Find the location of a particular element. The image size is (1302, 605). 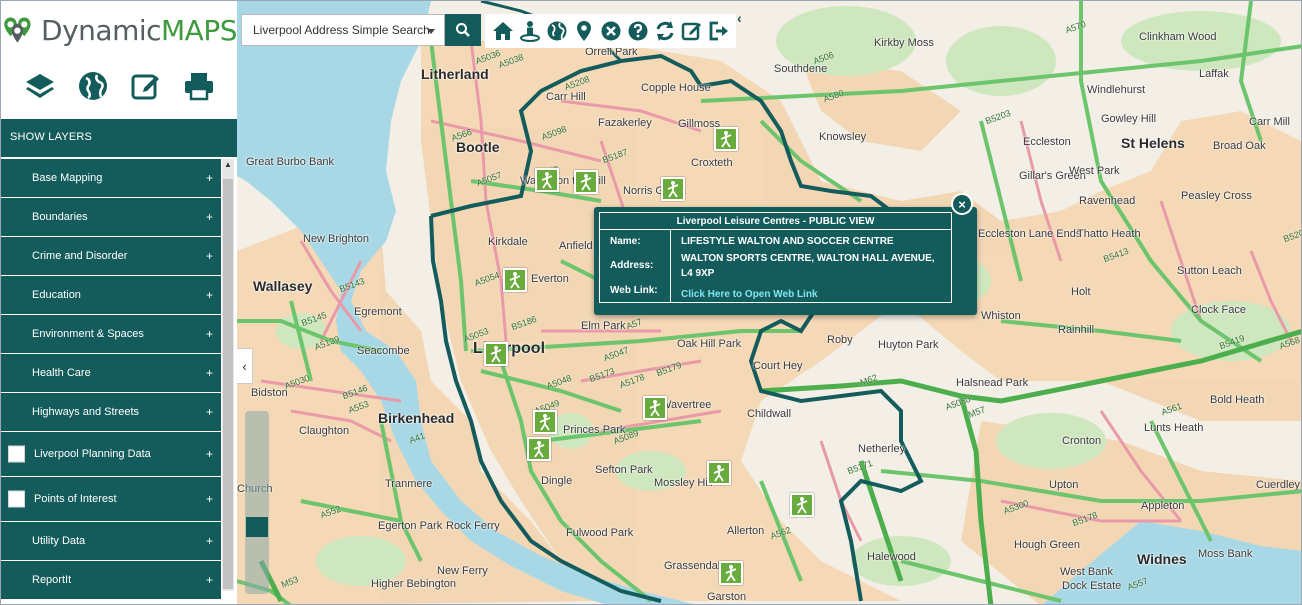

popup-name-label: Name: is located at coordinates (635, 239).